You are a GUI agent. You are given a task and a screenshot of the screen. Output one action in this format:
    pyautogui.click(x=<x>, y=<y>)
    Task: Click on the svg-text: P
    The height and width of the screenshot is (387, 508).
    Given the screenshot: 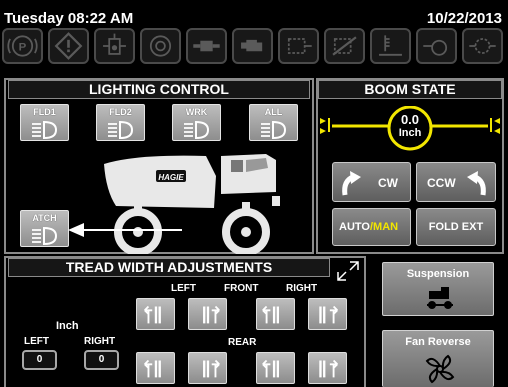 What is the action you would take?
    pyautogui.click(x=23, y=47)
    